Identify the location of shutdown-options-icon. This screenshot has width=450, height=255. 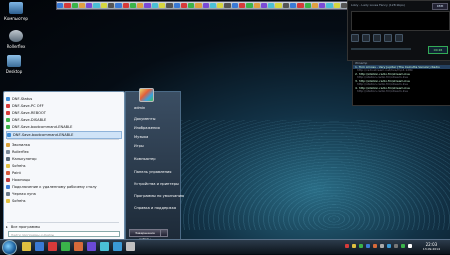
(164, 233).